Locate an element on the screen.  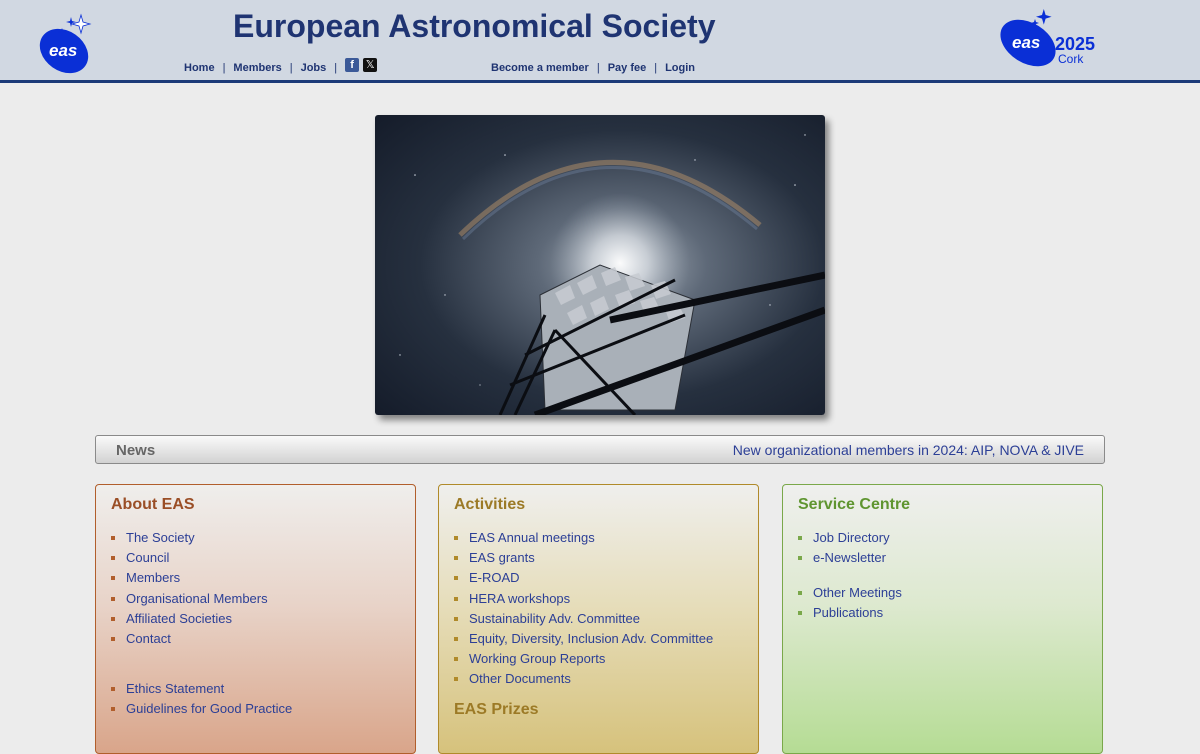
eas-2025-cork-logo: eas 2025 Cork is located at coordinates (1051, 40).